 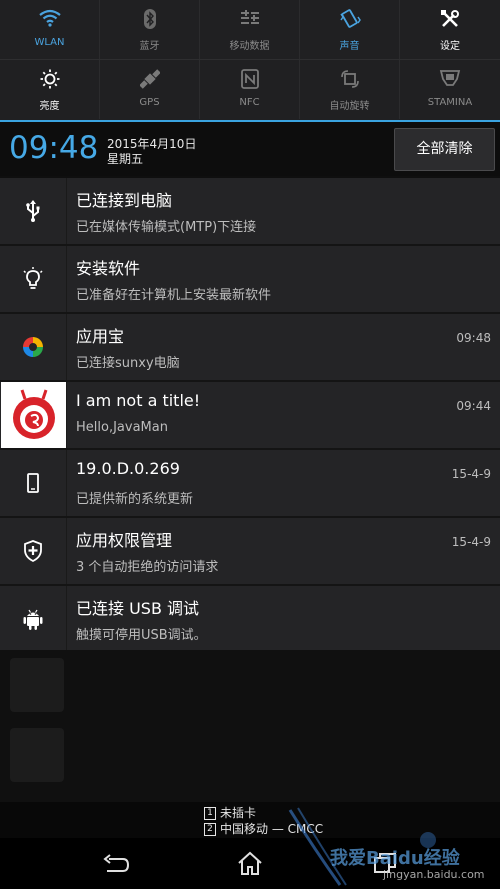 What do you see at coordinates (138, 608) in the screenshot?
I see `notification-title: 已连接 USB 调试` at bounding box center [138, 608].